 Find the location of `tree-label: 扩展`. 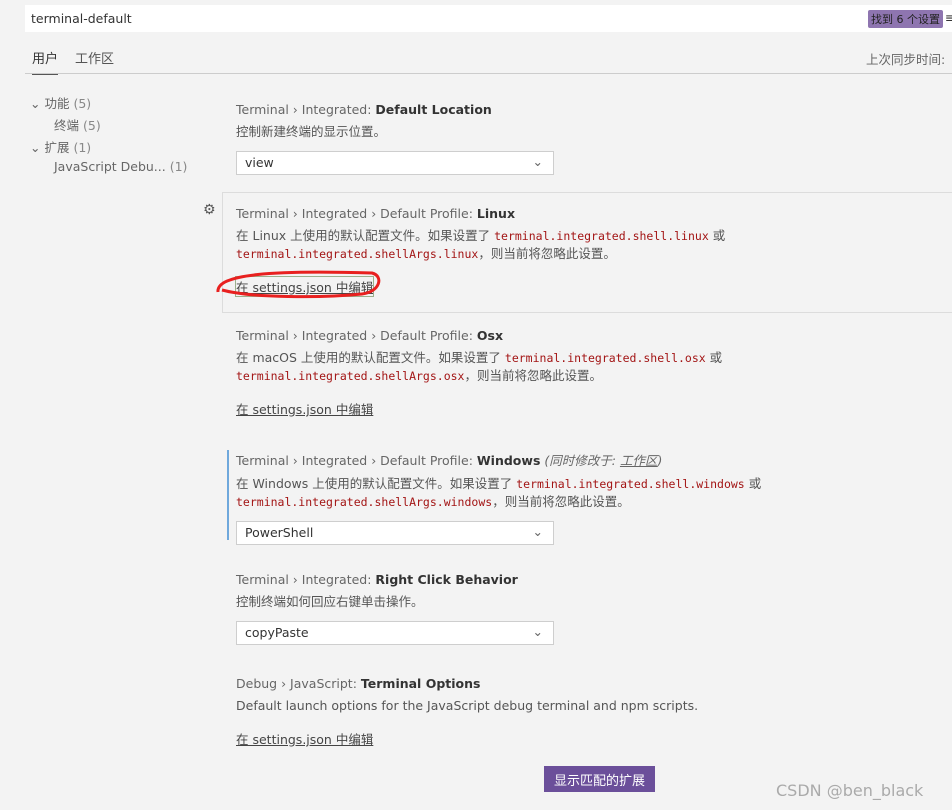

tree-label: 扩展 is located at coordinates (57, 147).